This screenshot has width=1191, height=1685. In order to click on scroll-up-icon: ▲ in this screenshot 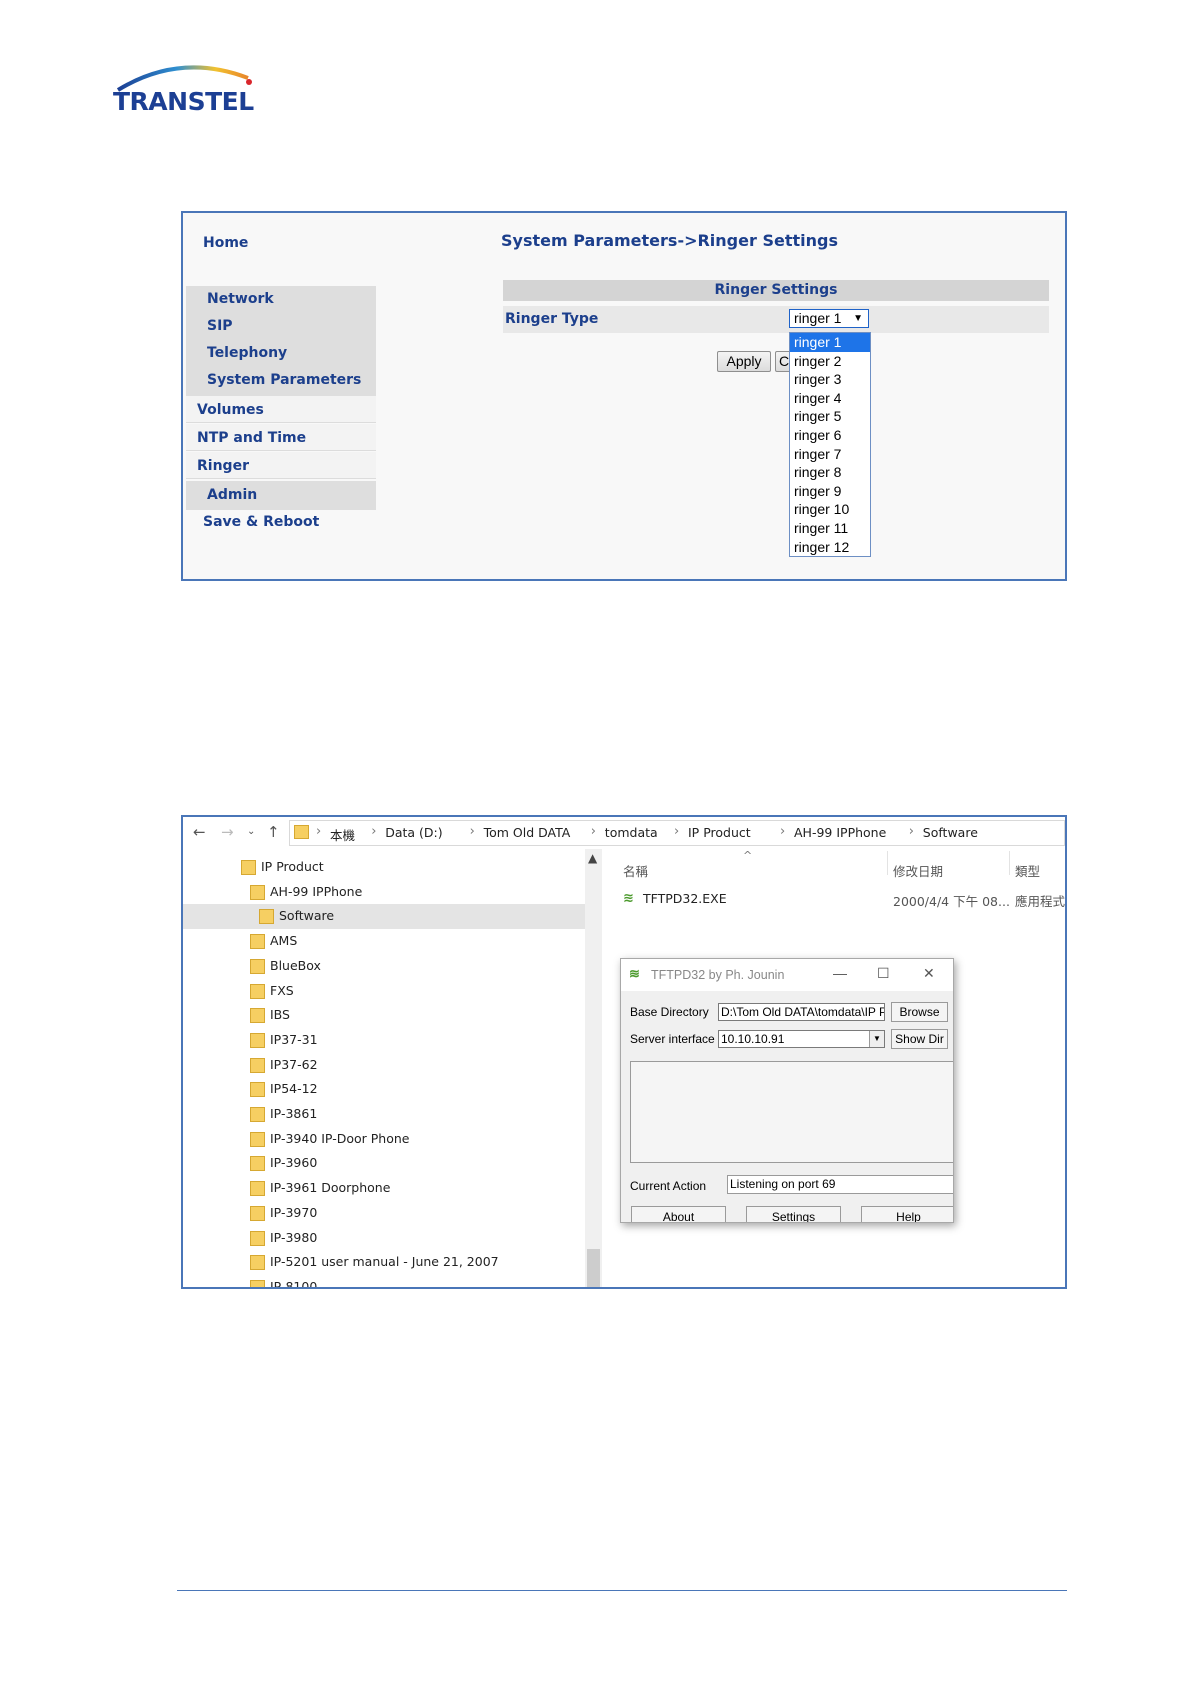, I will do `click(592, 858)`.